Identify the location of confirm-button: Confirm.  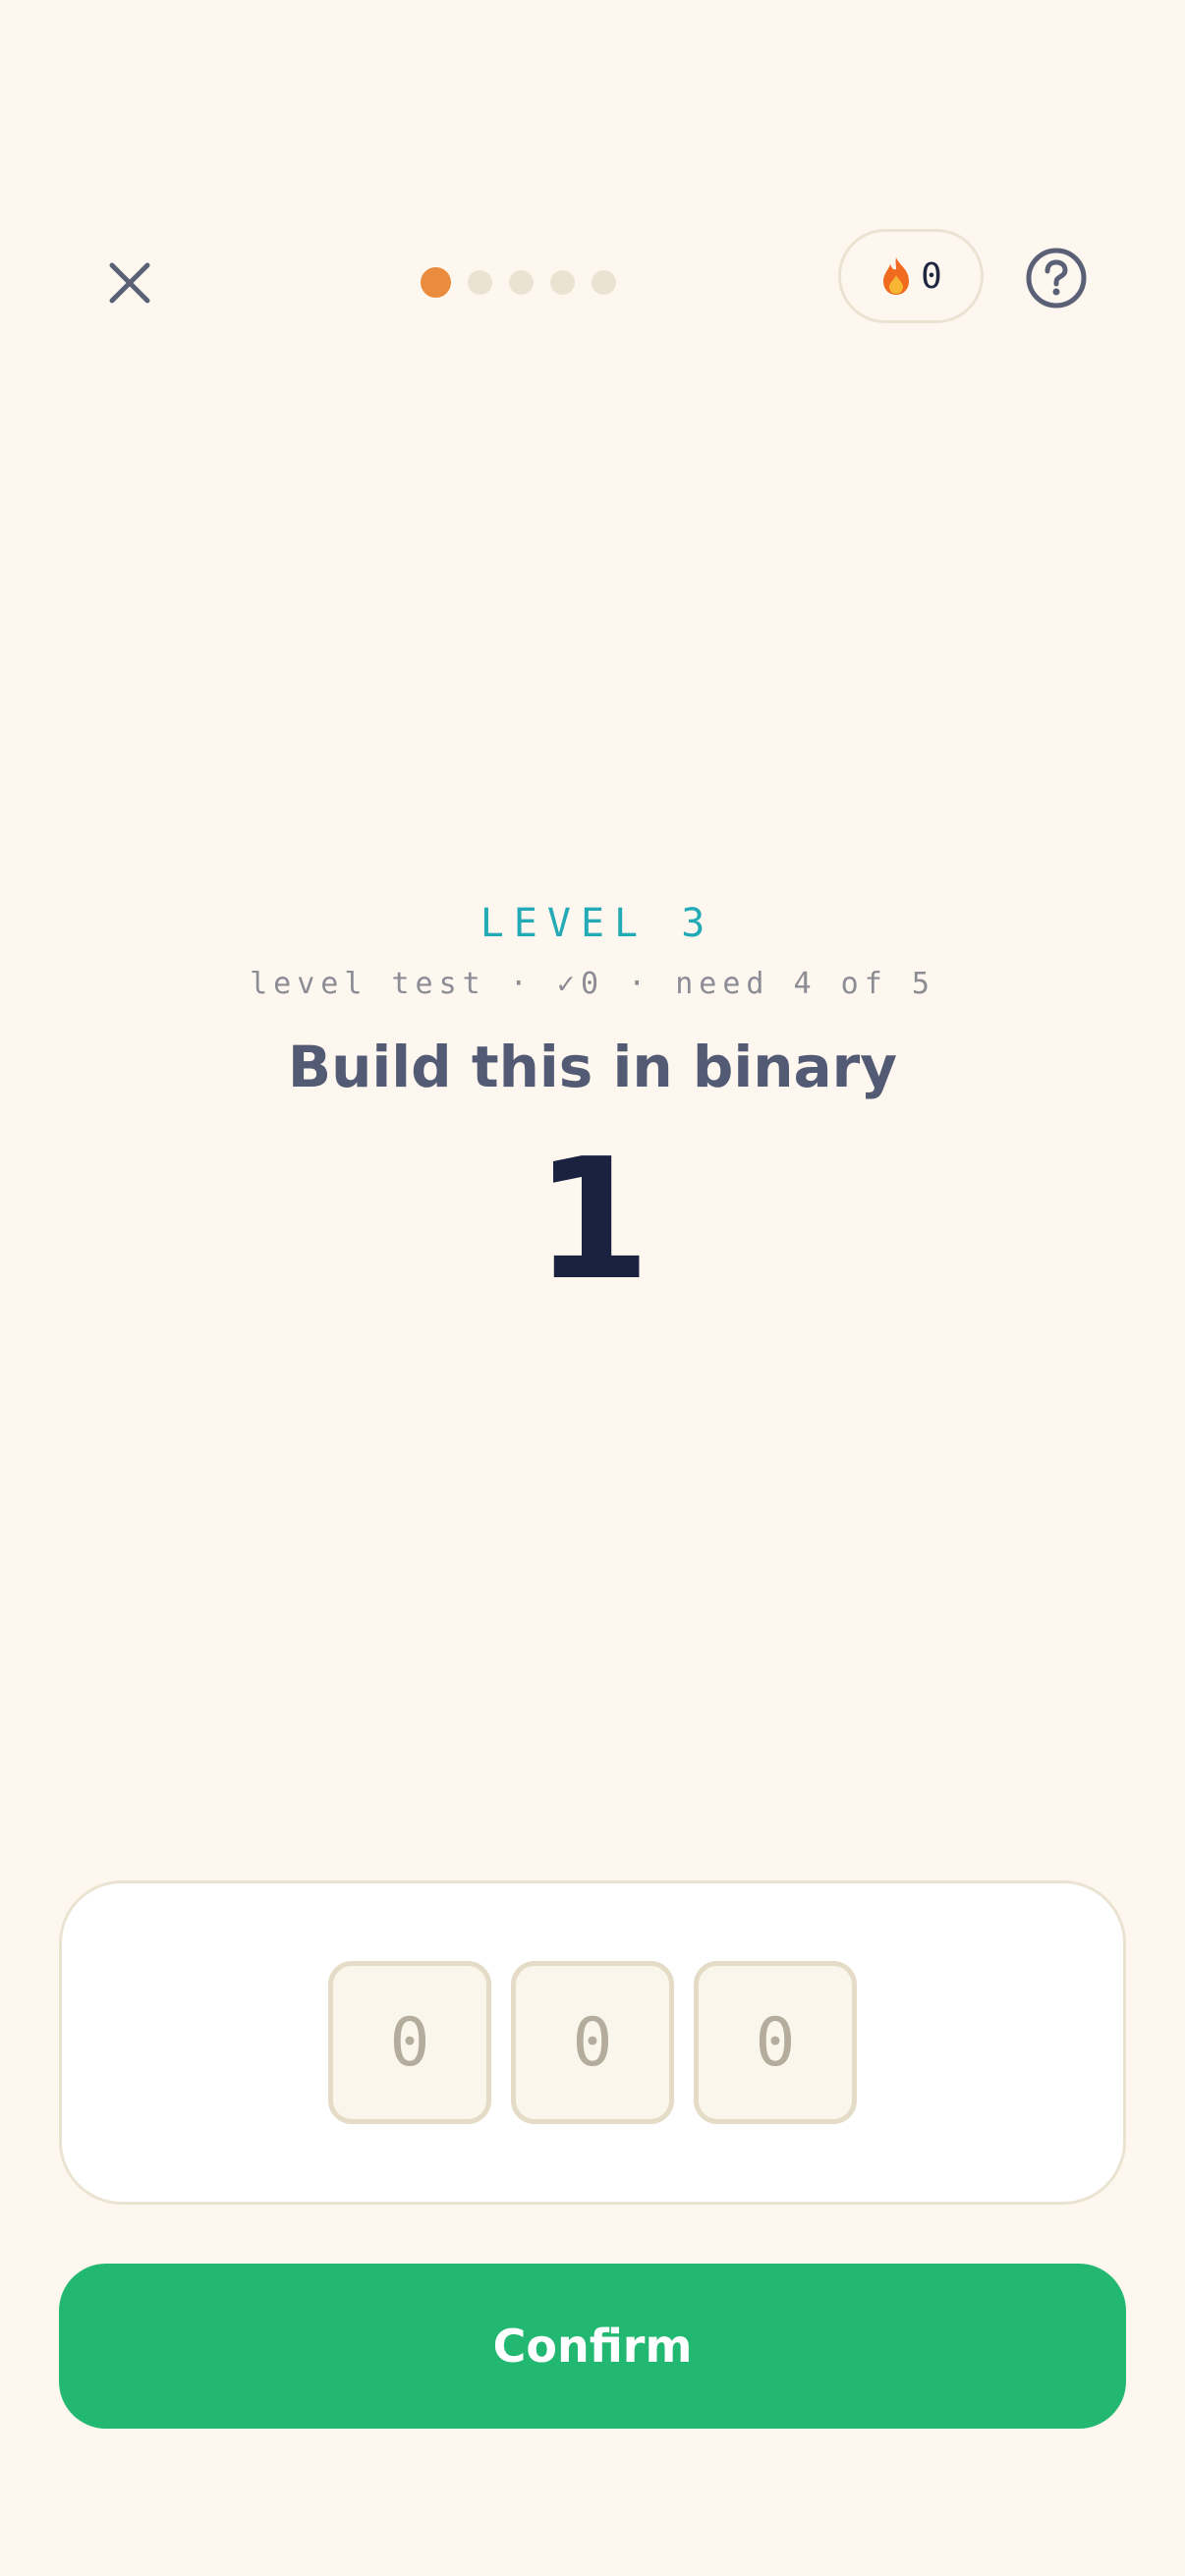
(592, 2346).